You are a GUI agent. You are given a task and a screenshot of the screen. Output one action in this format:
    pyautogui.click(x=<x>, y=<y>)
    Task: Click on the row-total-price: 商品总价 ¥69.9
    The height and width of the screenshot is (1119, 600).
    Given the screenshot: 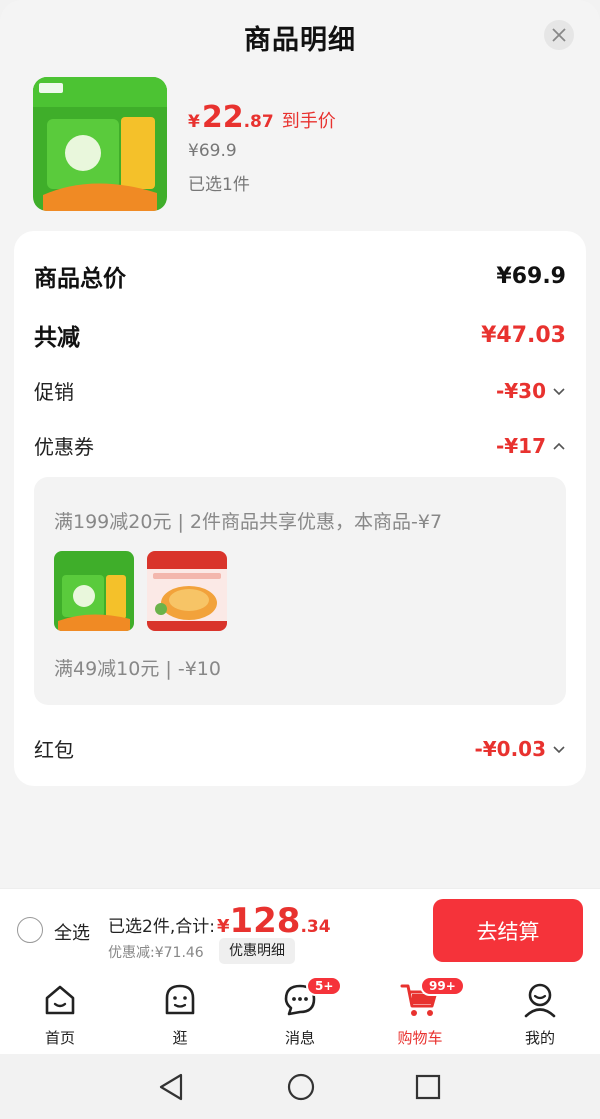 What is the action you would take?
    pyautogui.click(x=300, y=276)
    